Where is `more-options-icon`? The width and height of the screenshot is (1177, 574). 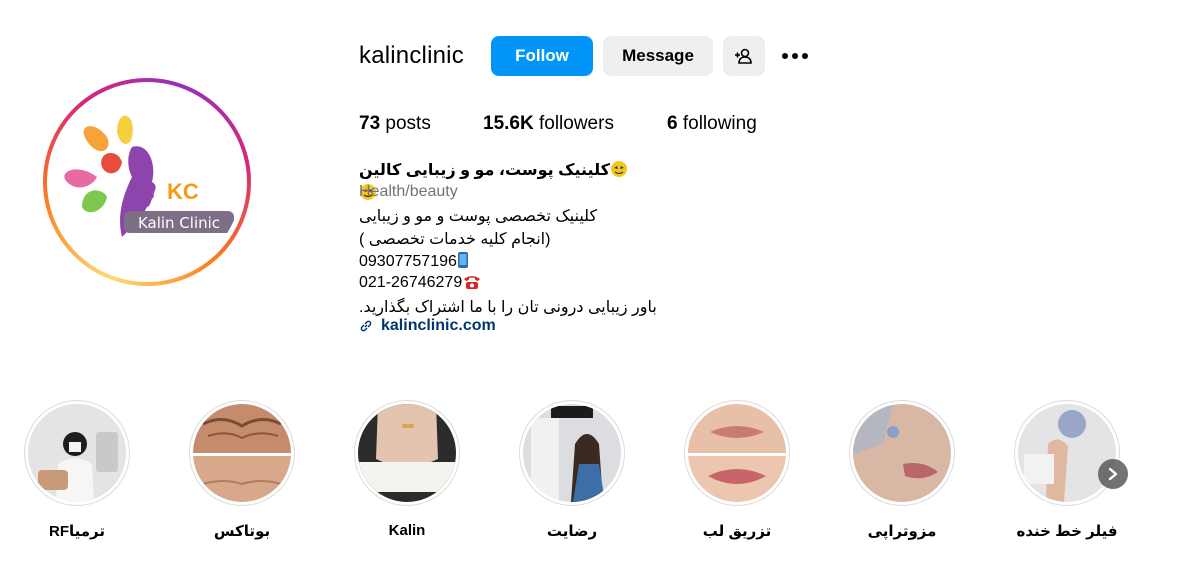
more-options-icon is located at coordinates (795, 56).